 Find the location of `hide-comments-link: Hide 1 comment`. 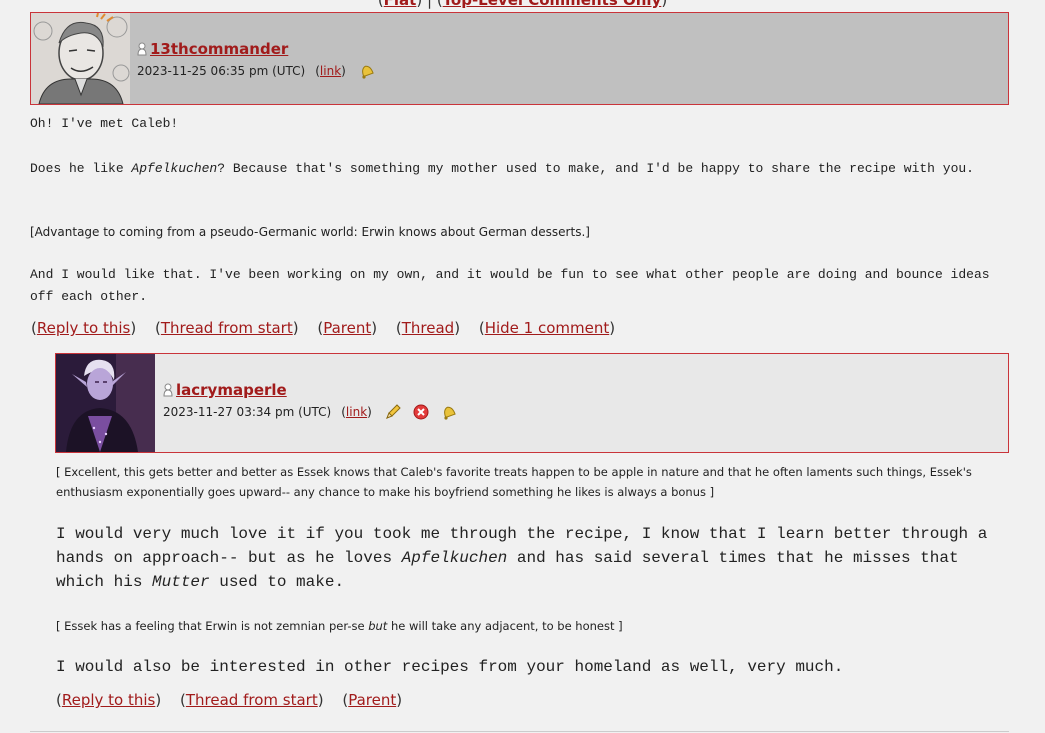

hide-comments-link: Hide 1 comment is located at coordinates (547, 328).